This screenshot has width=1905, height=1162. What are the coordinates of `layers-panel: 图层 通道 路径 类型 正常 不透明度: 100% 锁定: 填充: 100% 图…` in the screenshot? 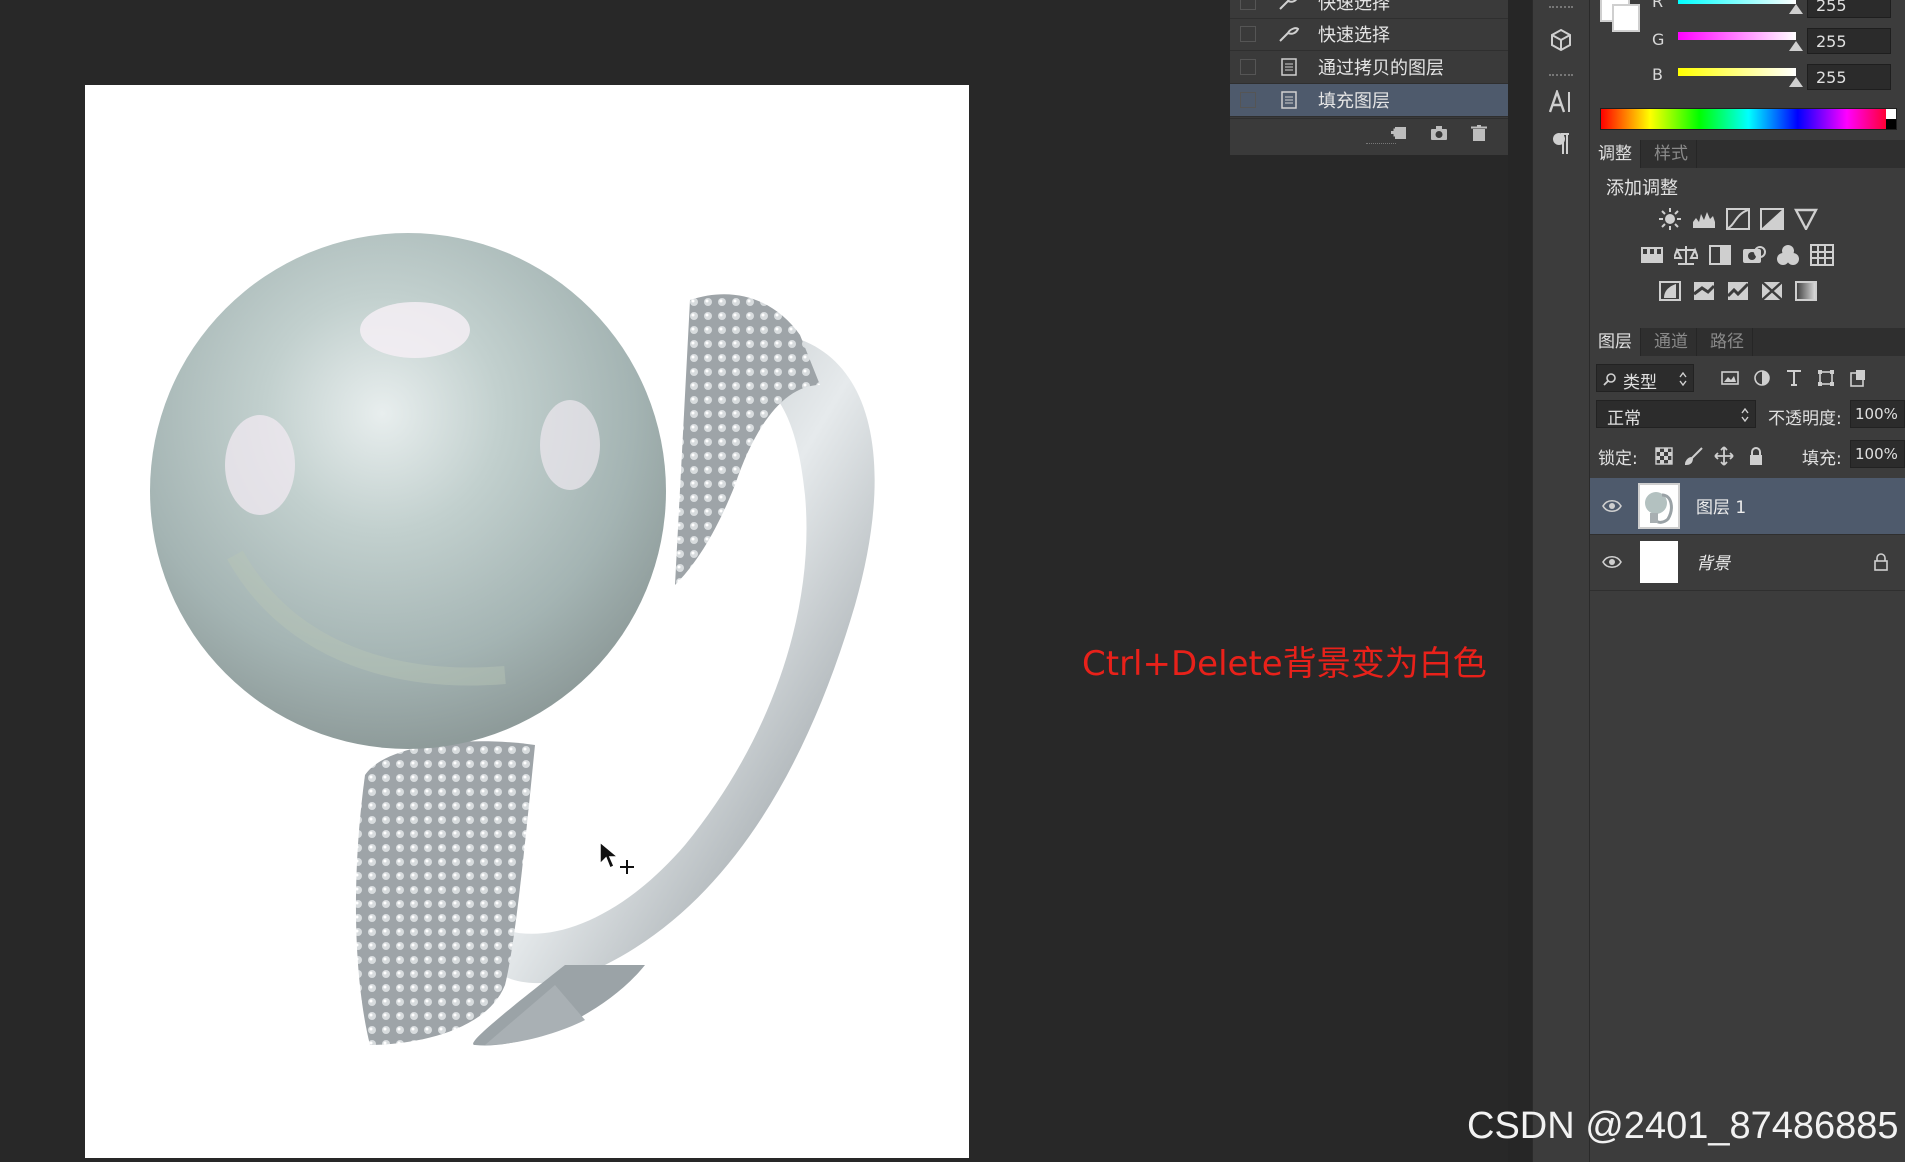 It's located at (1747, 745).